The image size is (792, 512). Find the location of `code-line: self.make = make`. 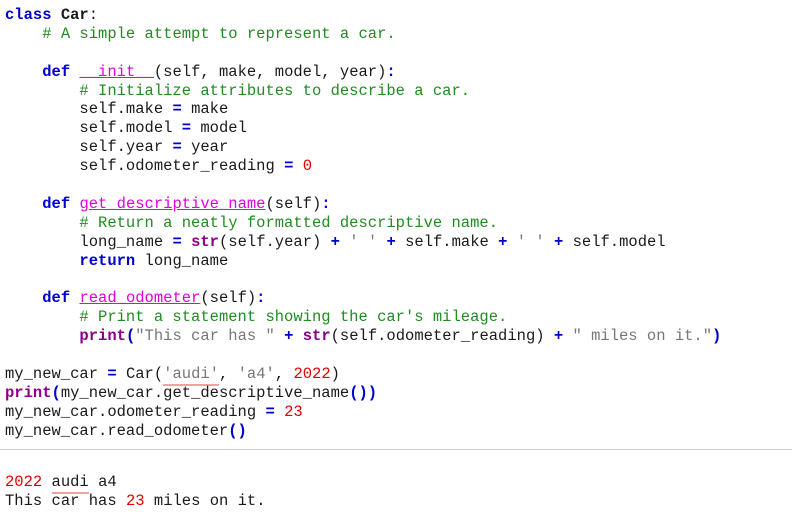

code-line: self.make = make is located at coordinates (398, 109).